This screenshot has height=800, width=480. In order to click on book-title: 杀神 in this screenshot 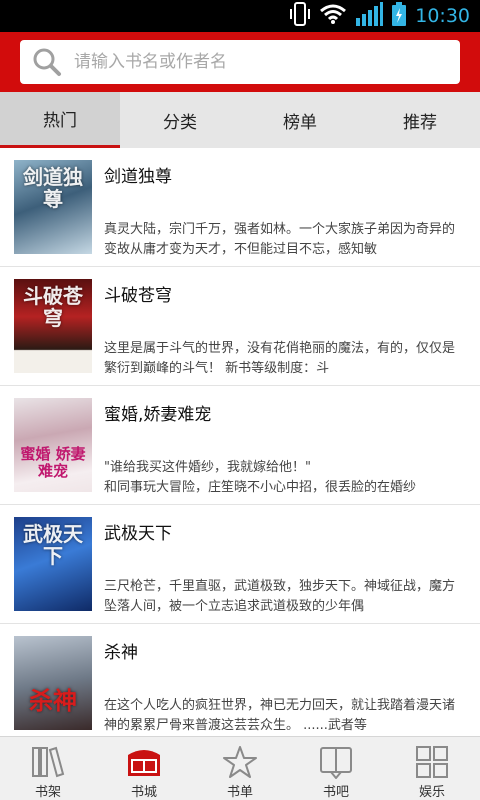, I will do `click(121, 653)`.